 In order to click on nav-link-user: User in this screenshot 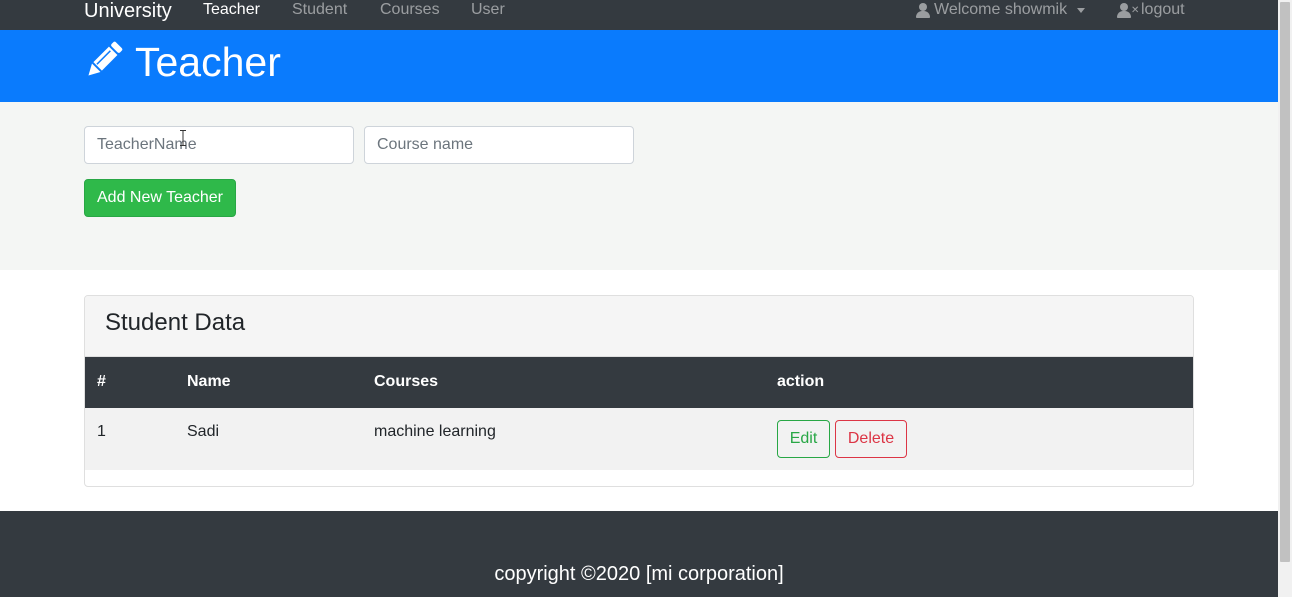, I will do `click(488, 10)`.